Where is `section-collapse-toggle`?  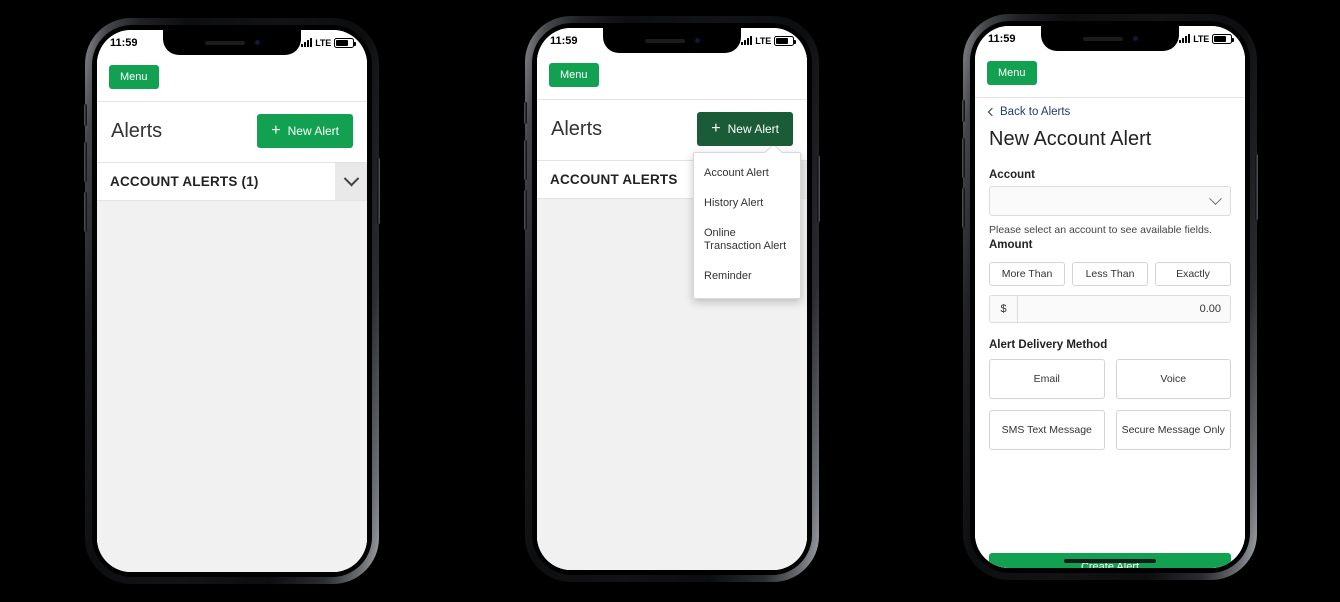 section-collapse-toggle is located at coordinates (351, 181).